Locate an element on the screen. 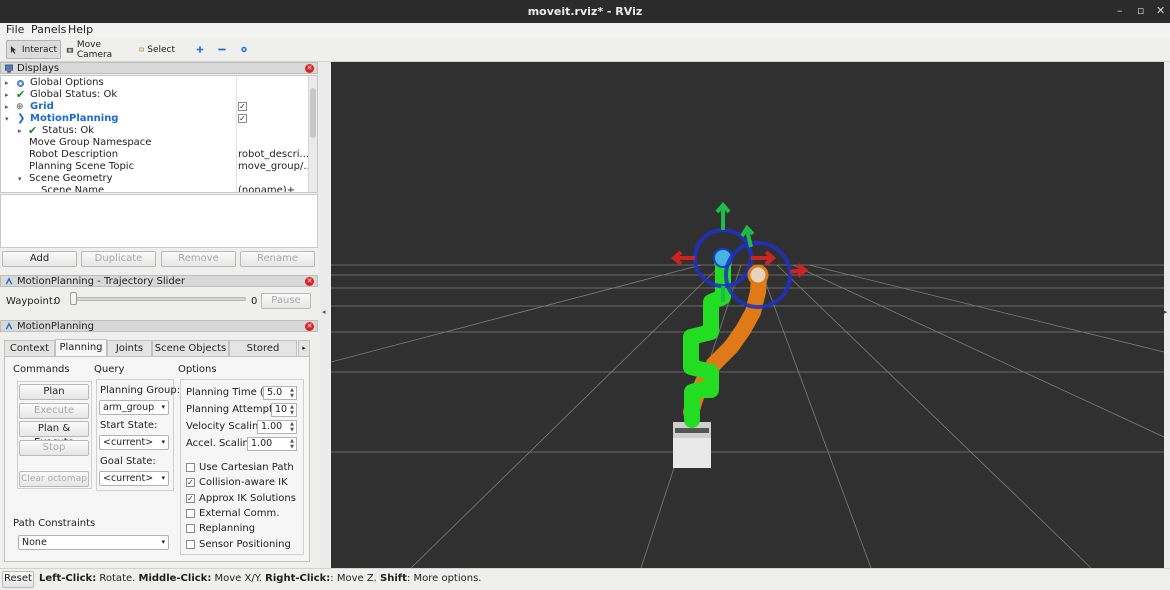 Image resolution: width=1170 pixels, height=590 pixels. accel-scaling-value: 1.00 is located at coordinates (262, 443).